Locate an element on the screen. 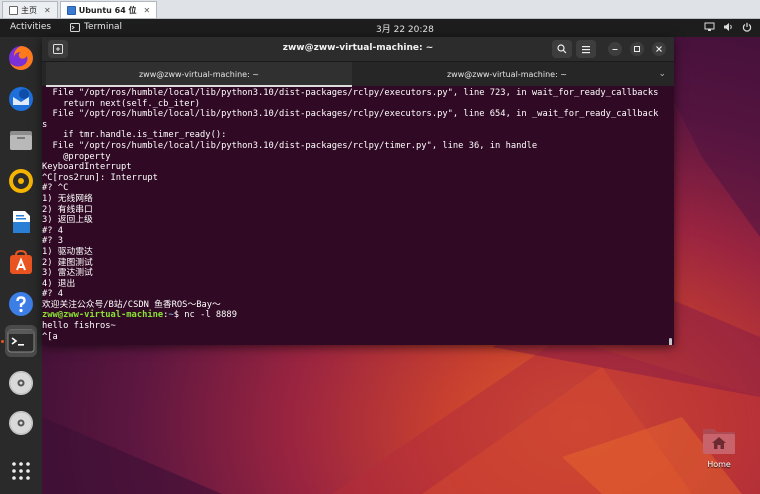 This screenshot has height=494, width=760. dock-files is located at coordinates (21, 140).